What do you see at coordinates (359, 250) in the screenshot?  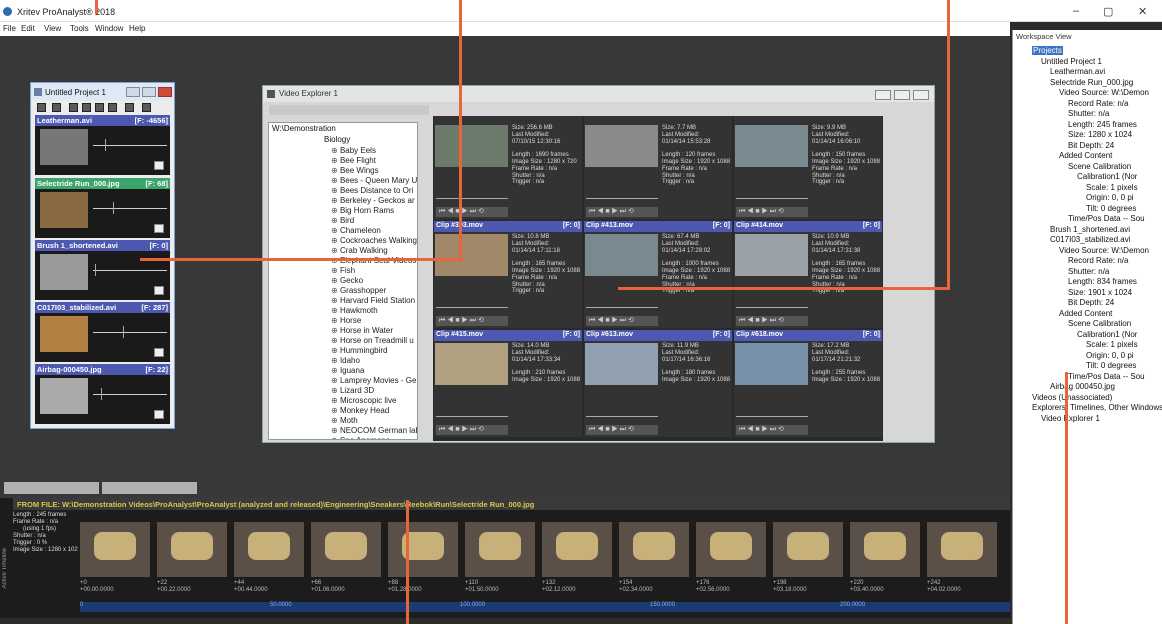 I see `tree-item: Crab Walking` at bounding box center [359, 250].